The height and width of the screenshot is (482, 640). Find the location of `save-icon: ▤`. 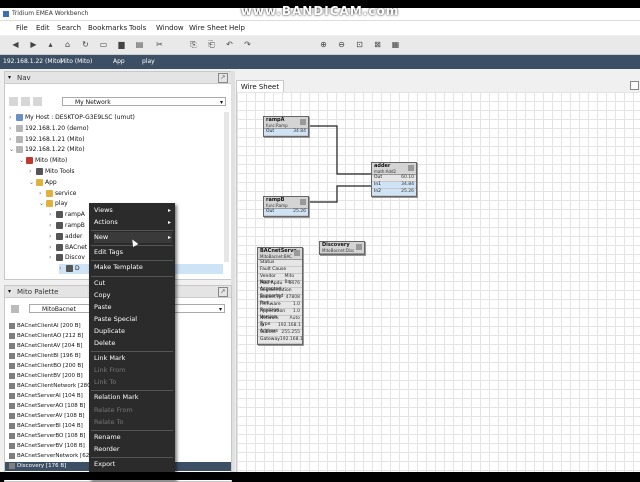

save-icon: ▤ is located at coordinates (139, 44).